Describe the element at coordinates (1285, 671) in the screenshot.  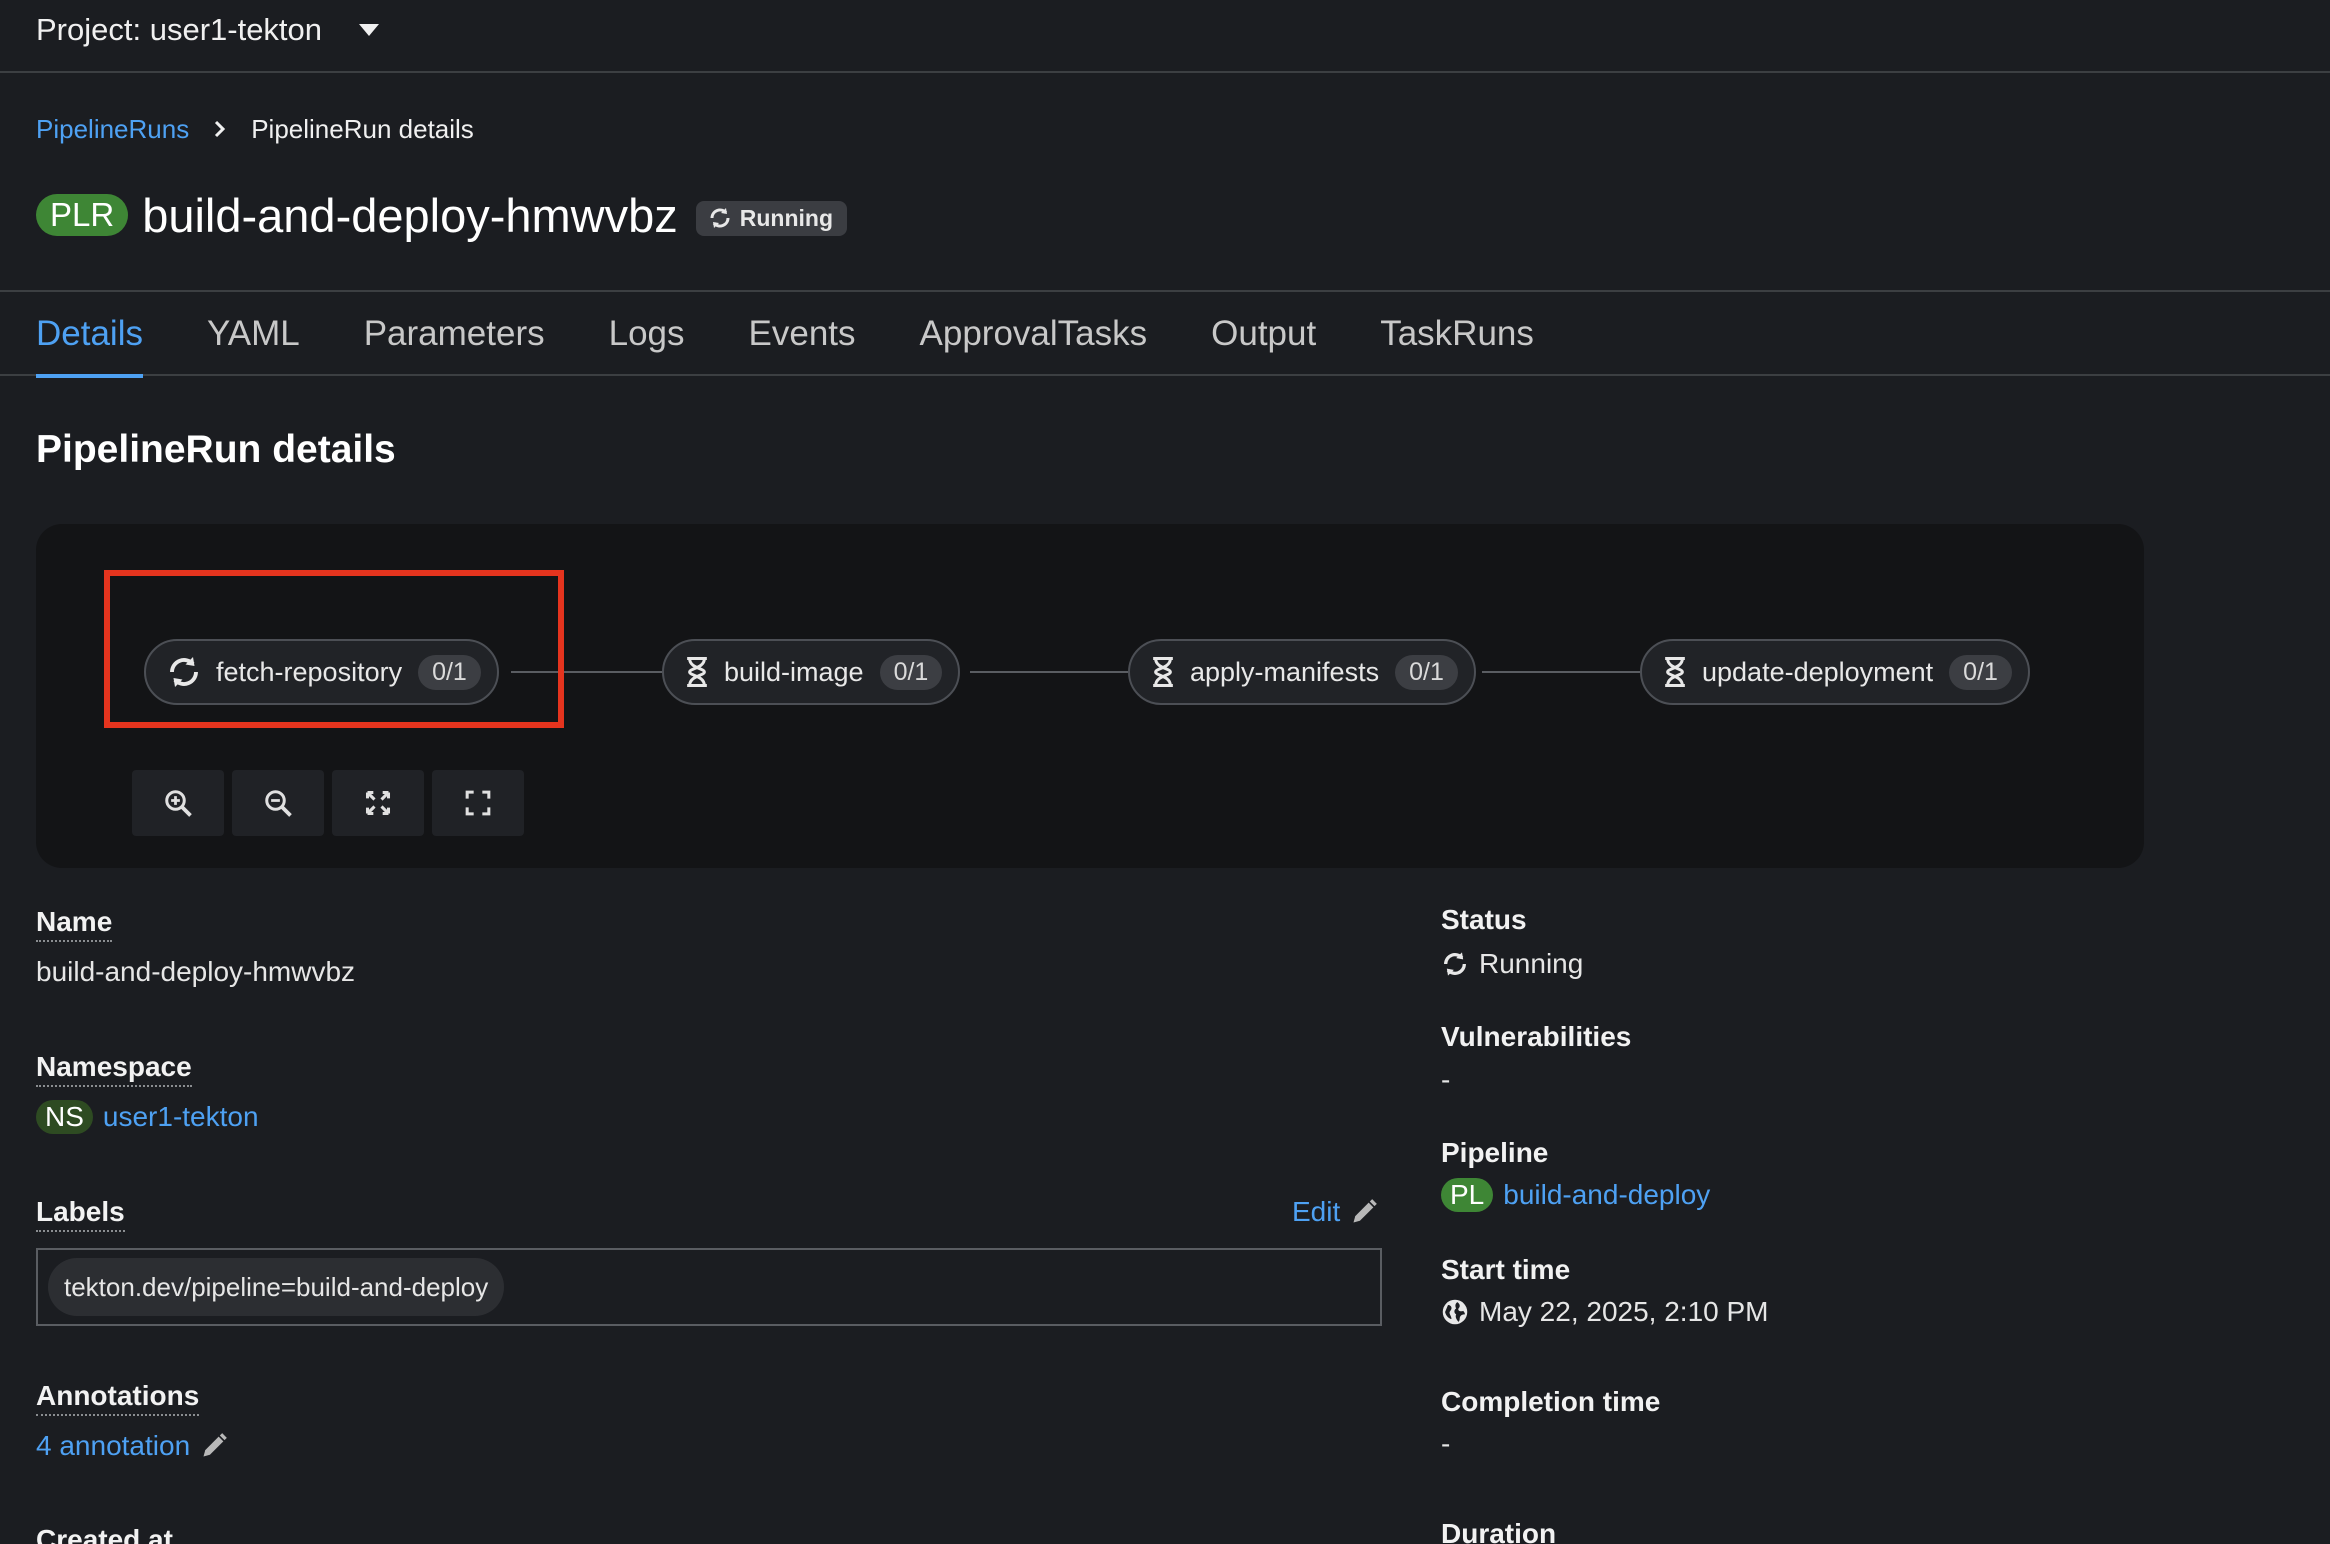
I see `task-node-label: apply-manifests` at that location.